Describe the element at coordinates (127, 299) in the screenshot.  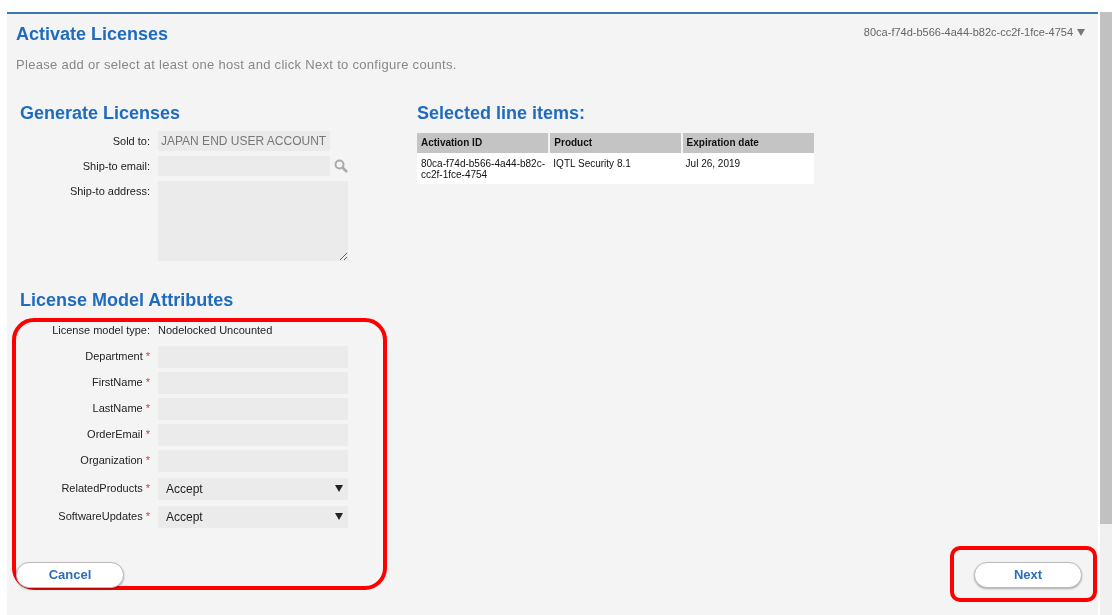
I see `section-heading: License Model Attributes` at that location.